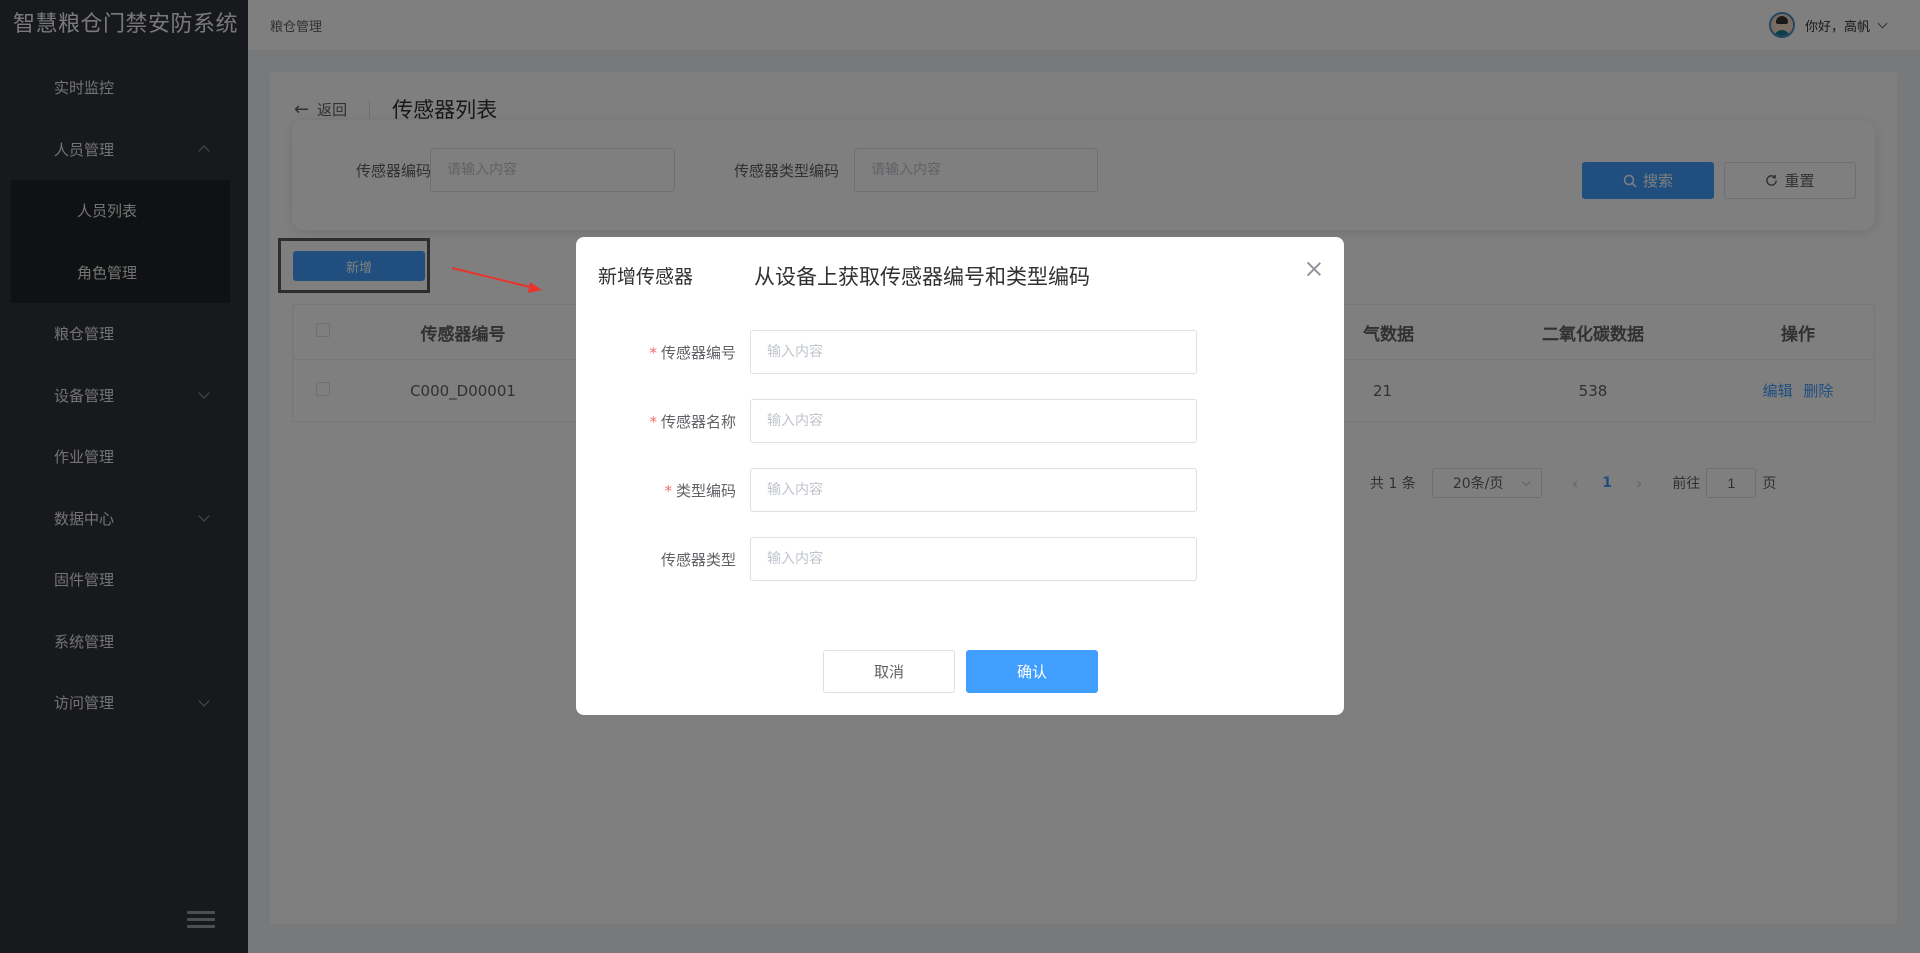  Describe the element at coordinates (705, 490) in the screenshot. I see `form-label-text: 类型编码` at that location.